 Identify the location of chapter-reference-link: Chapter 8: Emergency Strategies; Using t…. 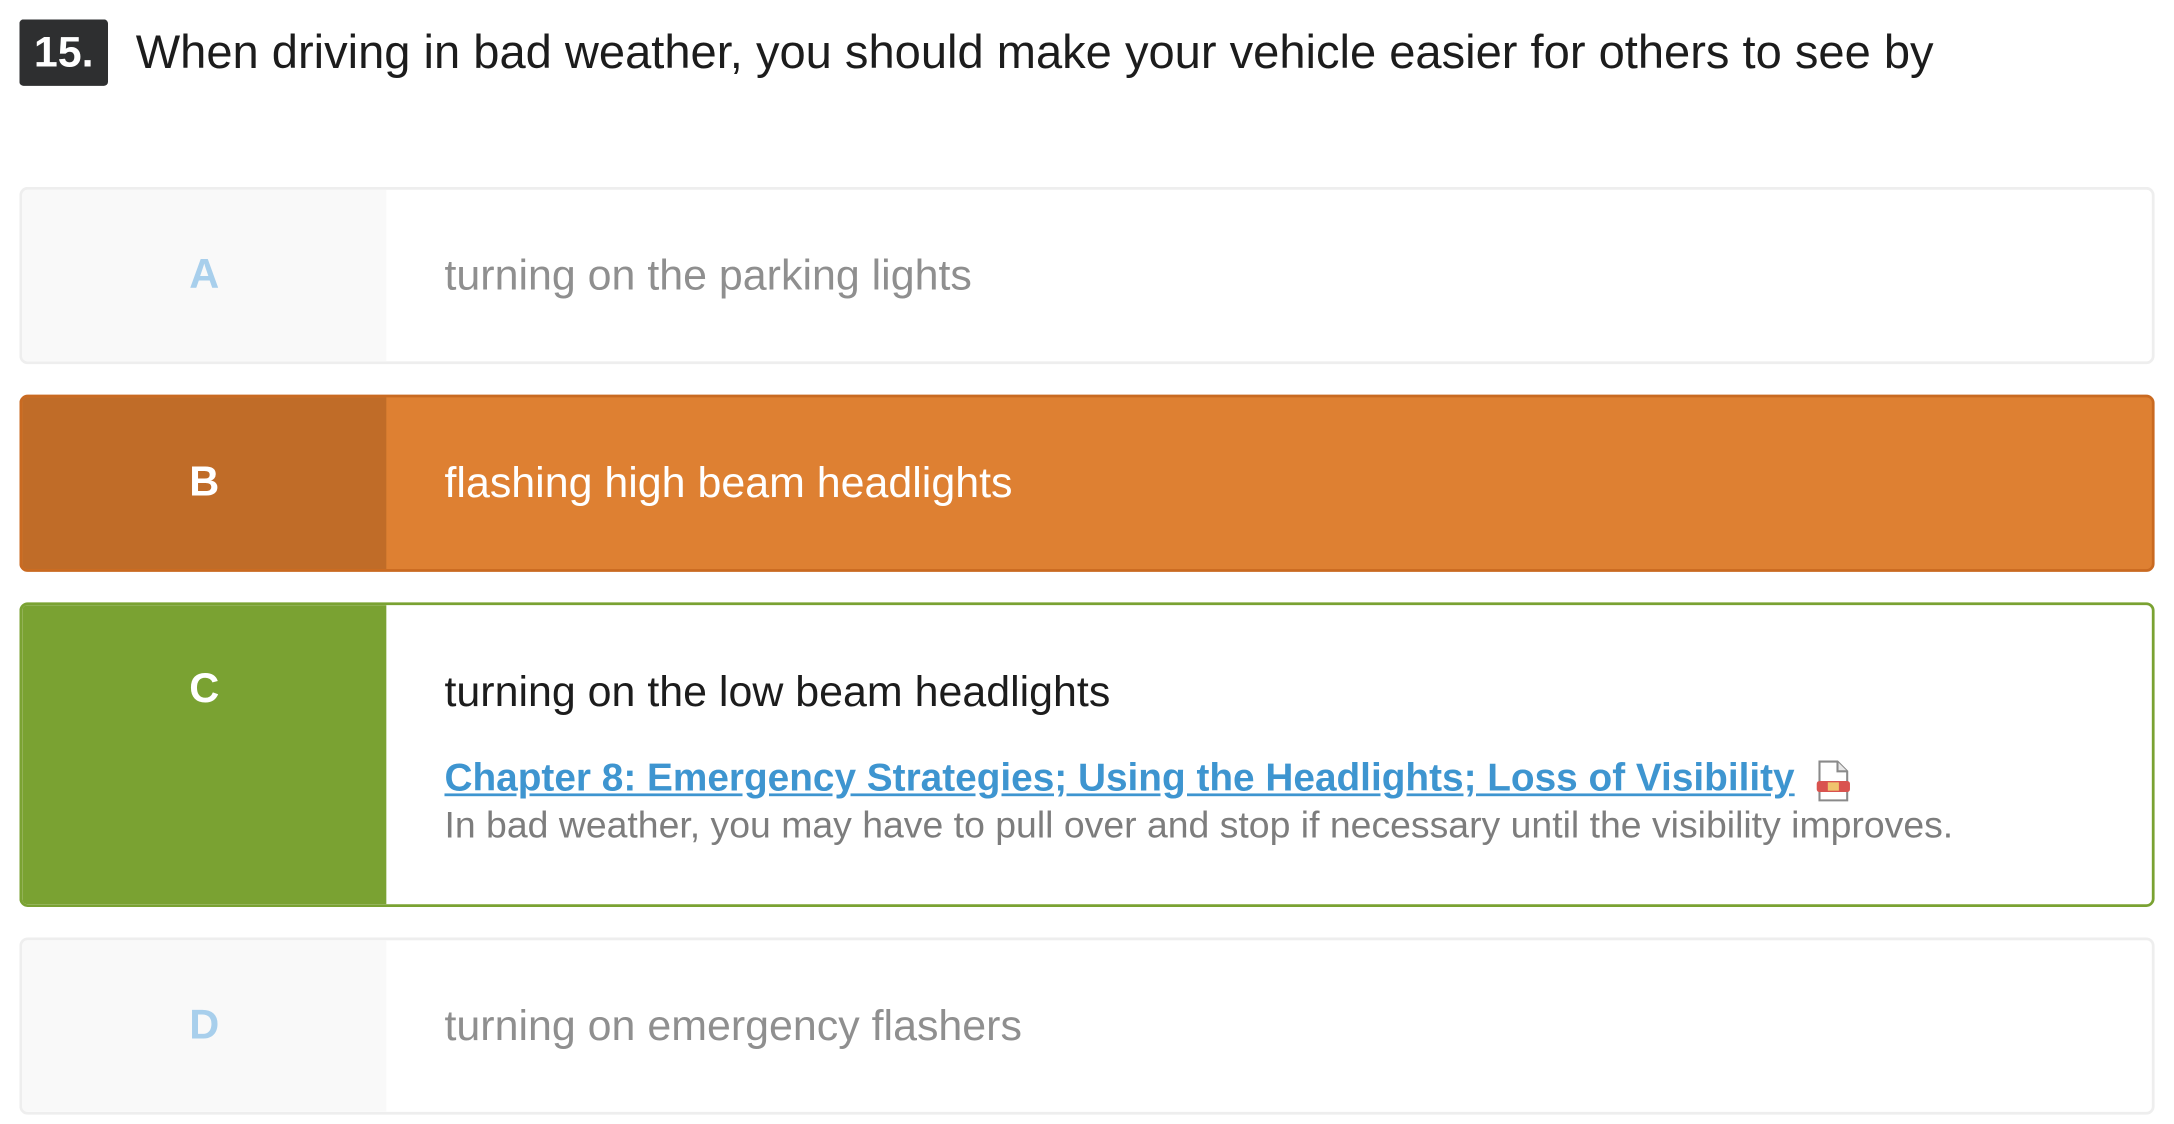
(1119, 777).